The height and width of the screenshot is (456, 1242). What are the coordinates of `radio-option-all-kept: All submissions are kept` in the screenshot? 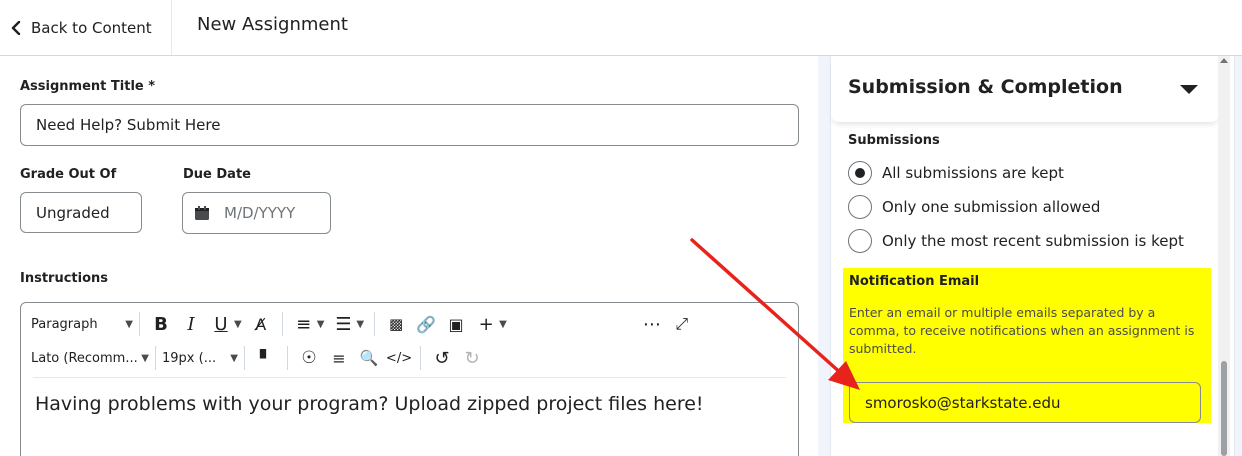 It's located at (956, 173).